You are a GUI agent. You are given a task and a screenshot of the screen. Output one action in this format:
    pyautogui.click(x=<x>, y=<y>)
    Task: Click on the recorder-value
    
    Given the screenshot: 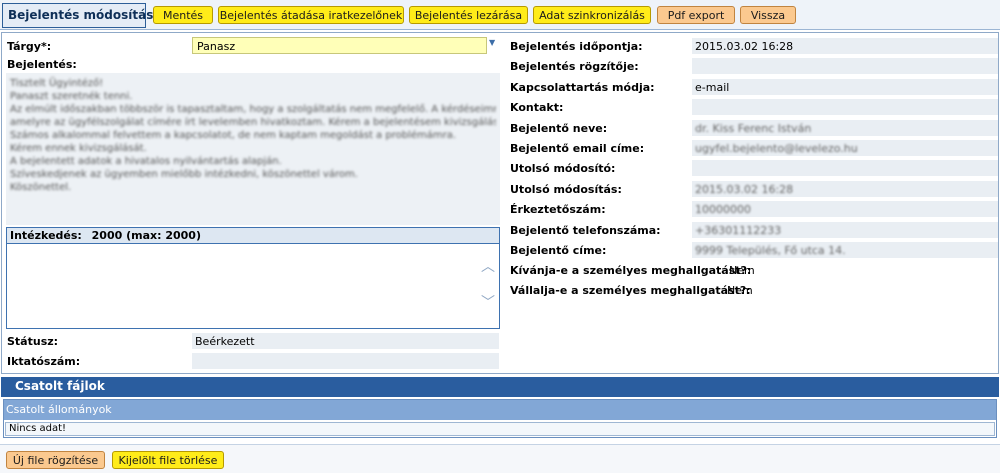 What is the action you would take?
    pyautogui.click(x=845, y=66)
    